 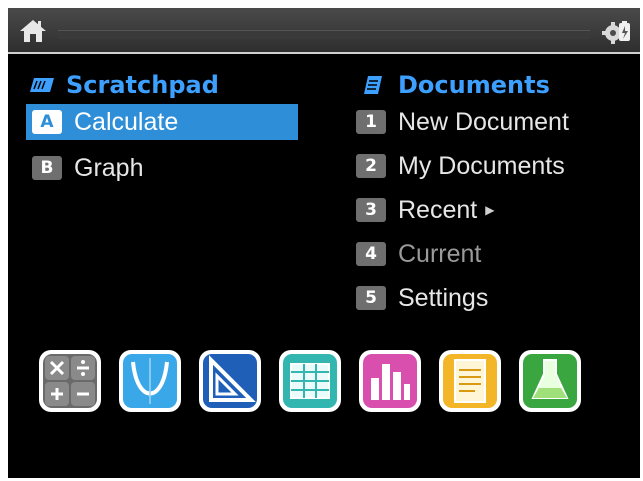 What do you see at coordinates (109, 168) in the screenshot?
I see `menu-item-label: Graph` at bounding box center [109, 168].